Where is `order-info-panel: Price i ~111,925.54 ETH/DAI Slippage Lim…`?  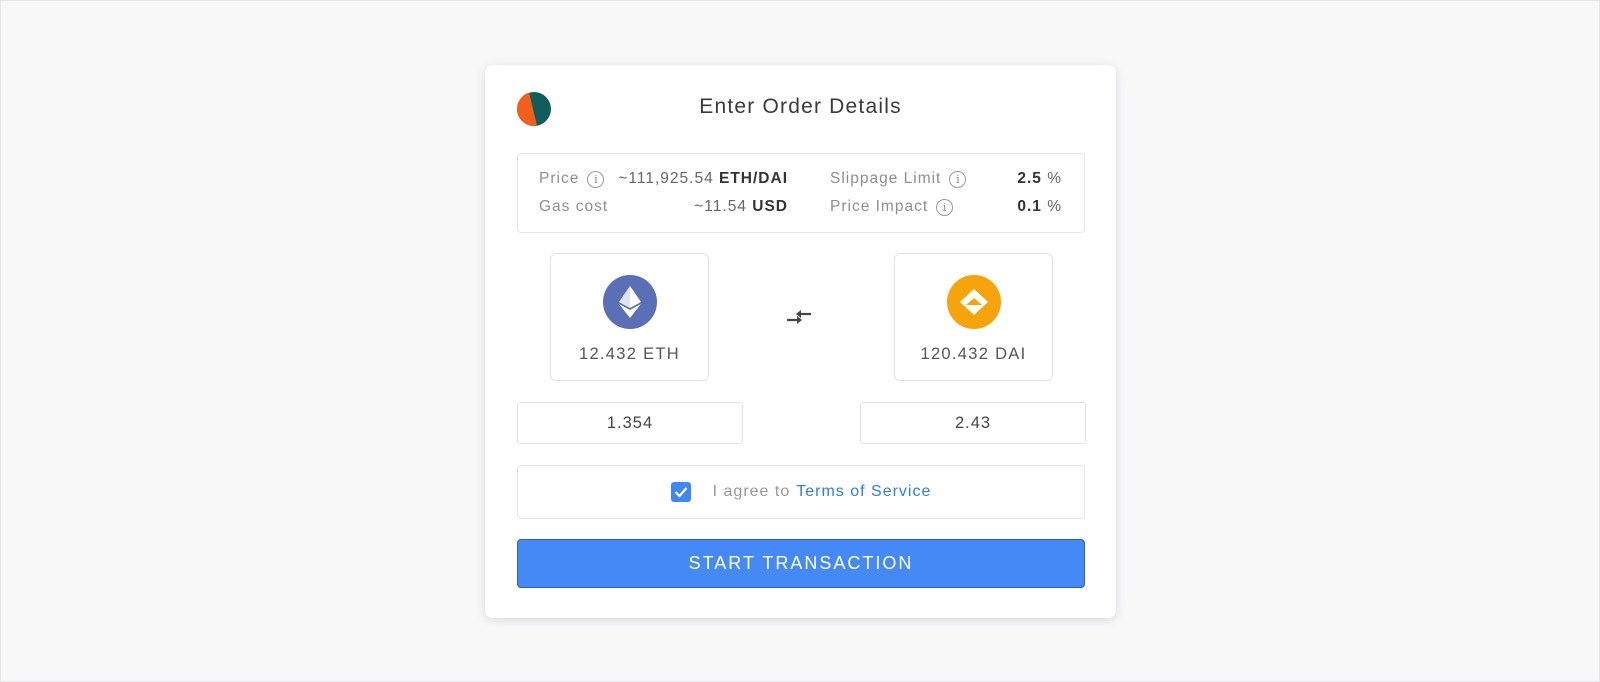 order-info-panel: Price i ~111,925.54 ETH/DAI Slippage Lim… is located at coordinates (801, 193).